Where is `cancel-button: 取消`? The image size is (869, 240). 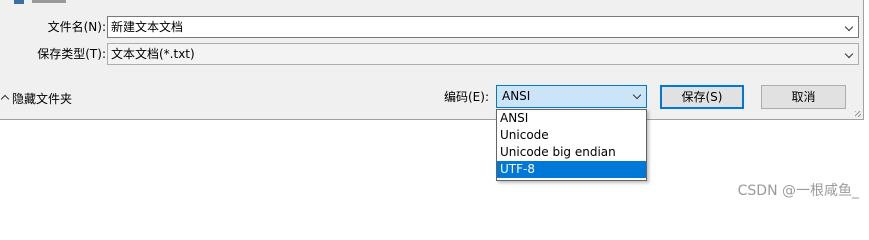
cancel-button: 取消 is located at coordinates (803, 97).